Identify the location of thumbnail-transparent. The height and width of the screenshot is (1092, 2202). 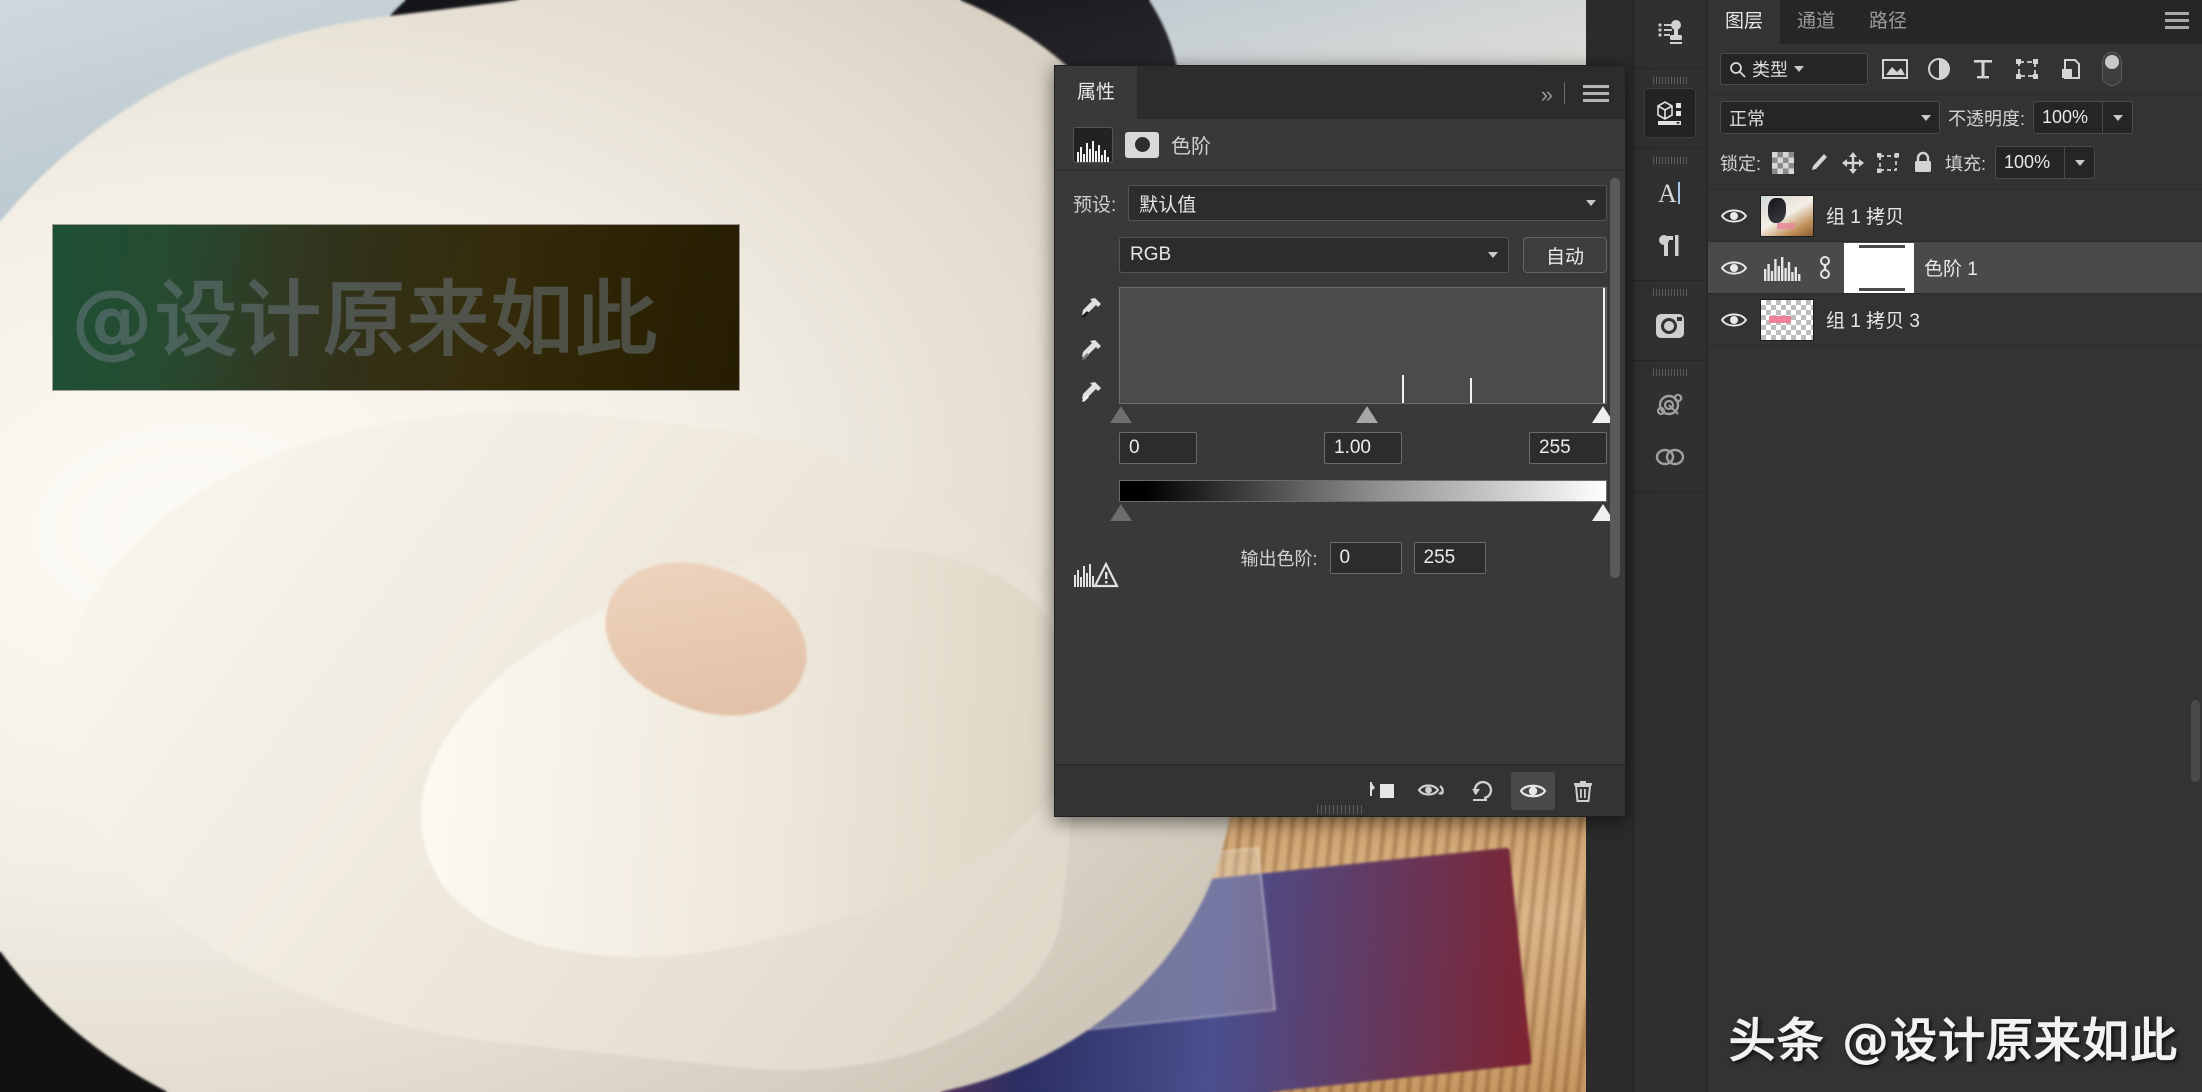
(1787, 319).